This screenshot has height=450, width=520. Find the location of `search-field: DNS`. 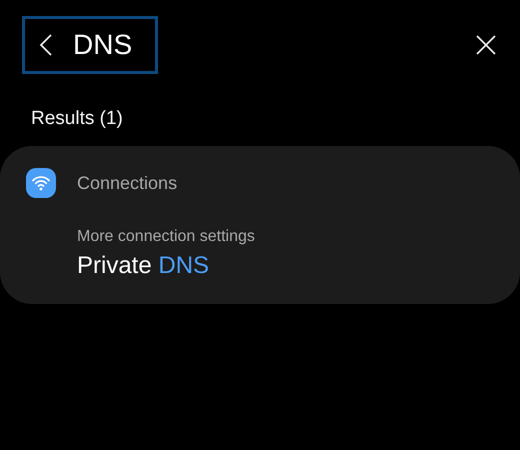

search-field: DNS is located at coordinates (90, 45).